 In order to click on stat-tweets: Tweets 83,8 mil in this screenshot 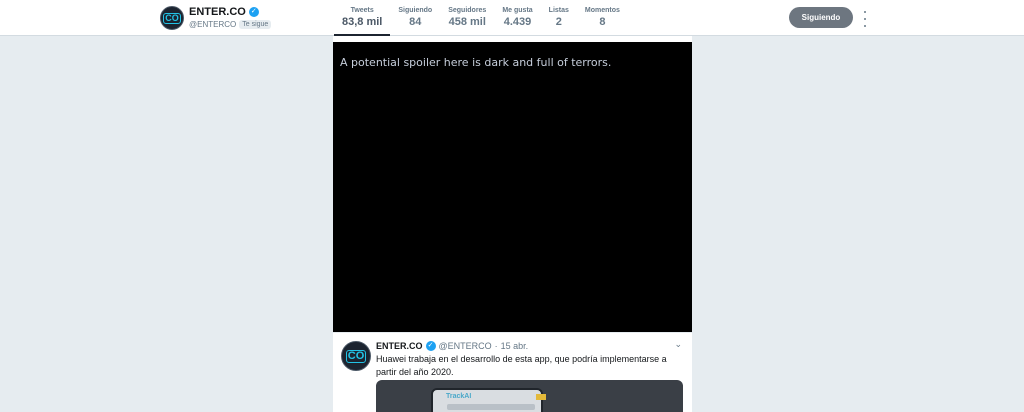, I will do `click(362, 18)`.